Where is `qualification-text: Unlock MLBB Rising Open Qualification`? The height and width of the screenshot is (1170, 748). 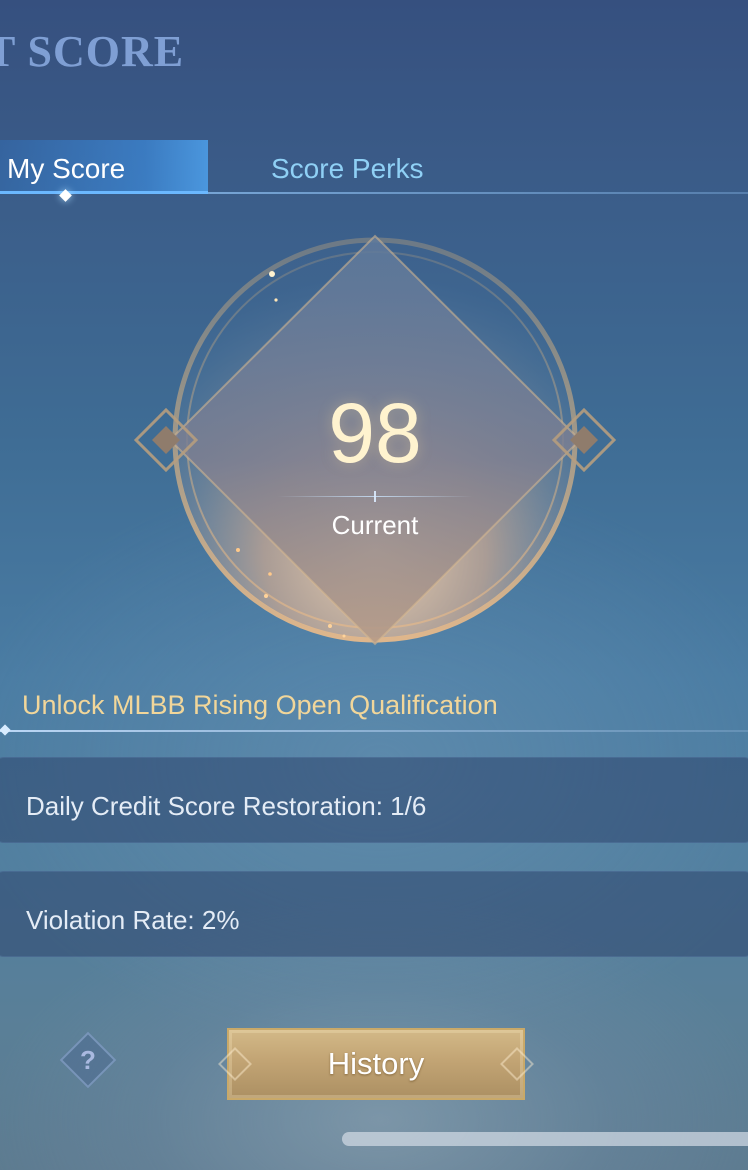 qualification-text: Unlock MLBB Rising Open Qualification is located at coordinates (260, 705).